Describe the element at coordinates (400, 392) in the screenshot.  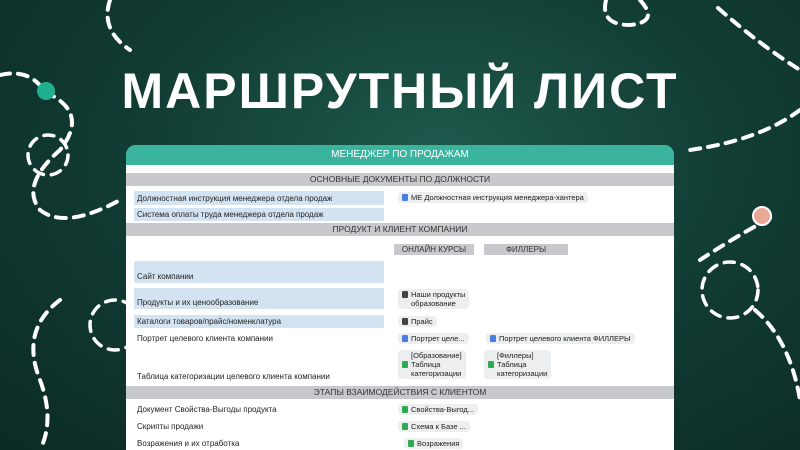
I see `section-client-stages: ЭТАПЫ ВЗАИМОДЕЙСТВИЯ С КЛИЕНТОМ` at that location.